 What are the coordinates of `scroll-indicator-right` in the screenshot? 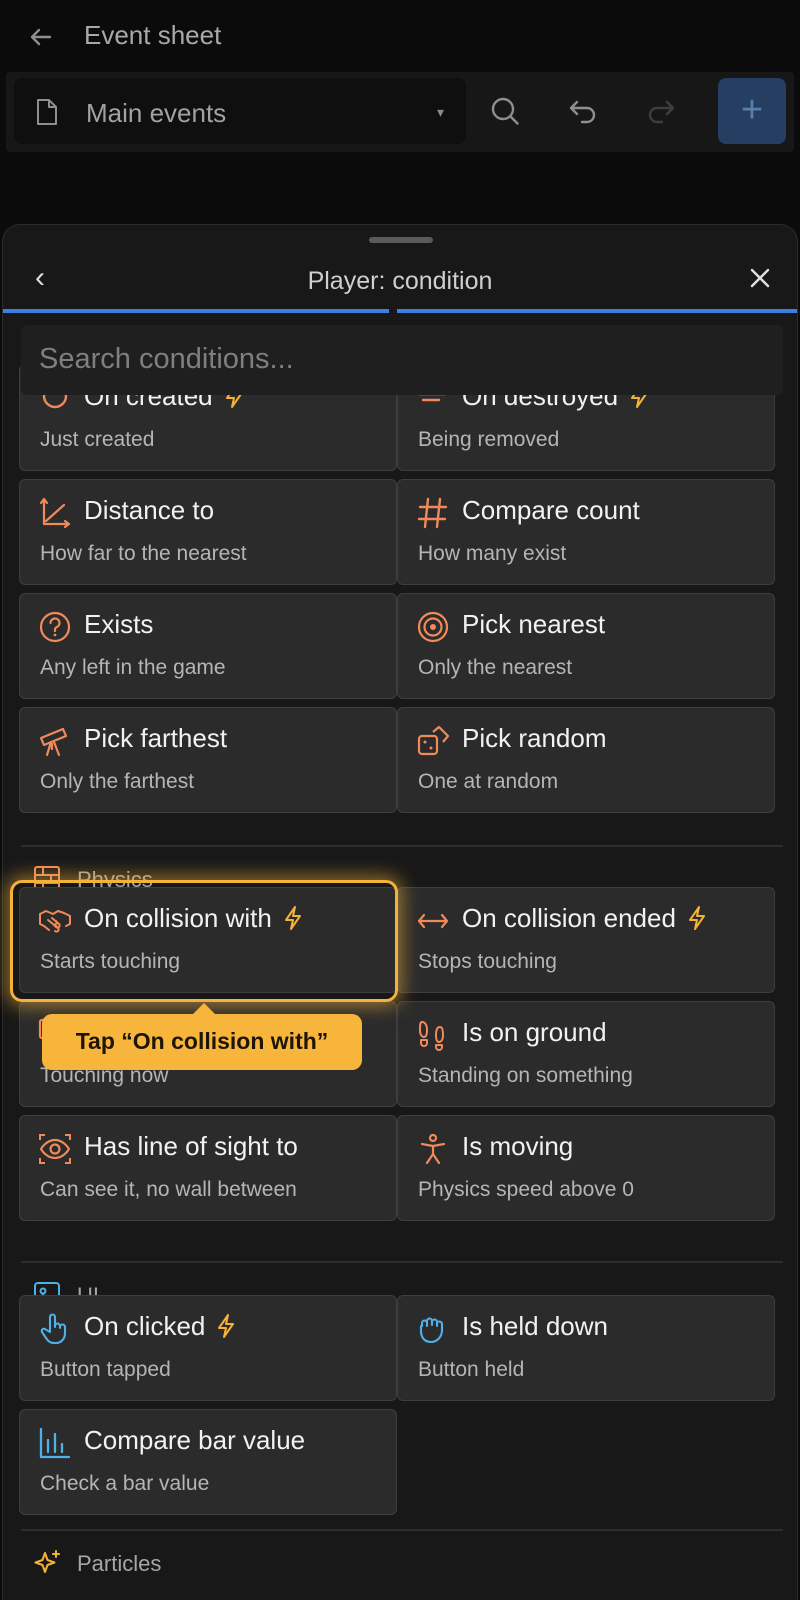 It's located at (597, 311).